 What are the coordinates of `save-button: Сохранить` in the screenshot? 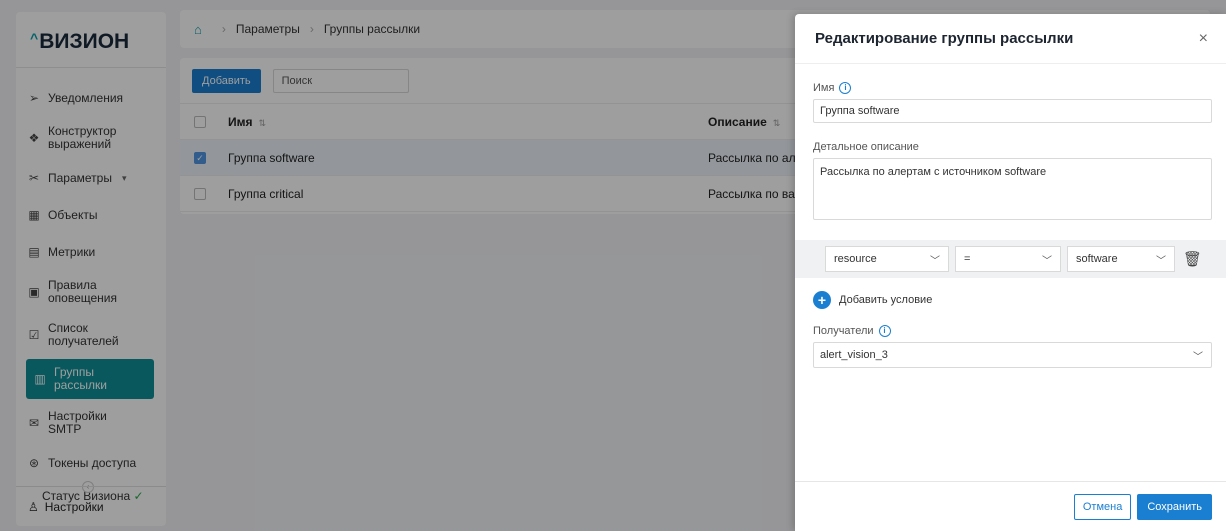 It's located at (1174, 506).